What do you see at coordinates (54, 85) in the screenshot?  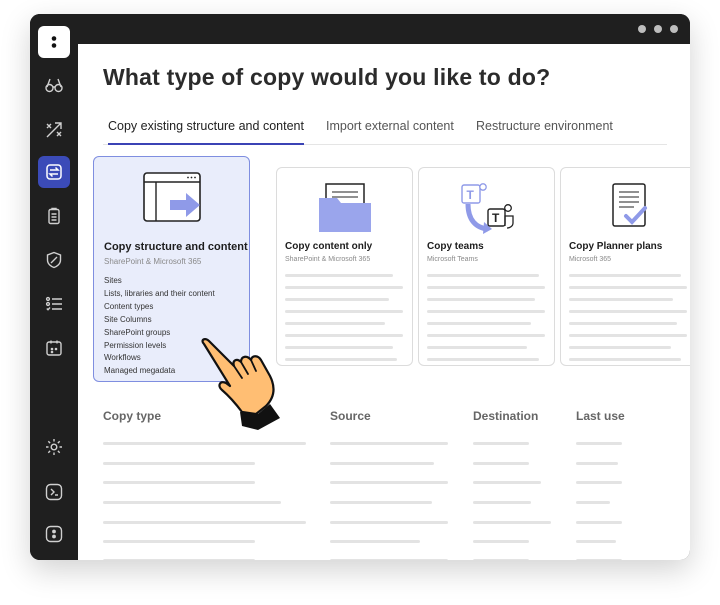 I see `binoculars-icon` at bounding box center [54, 85].